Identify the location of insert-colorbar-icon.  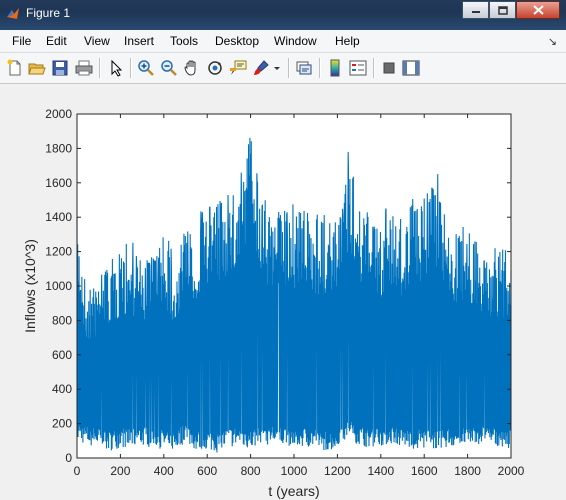
(335, 68).